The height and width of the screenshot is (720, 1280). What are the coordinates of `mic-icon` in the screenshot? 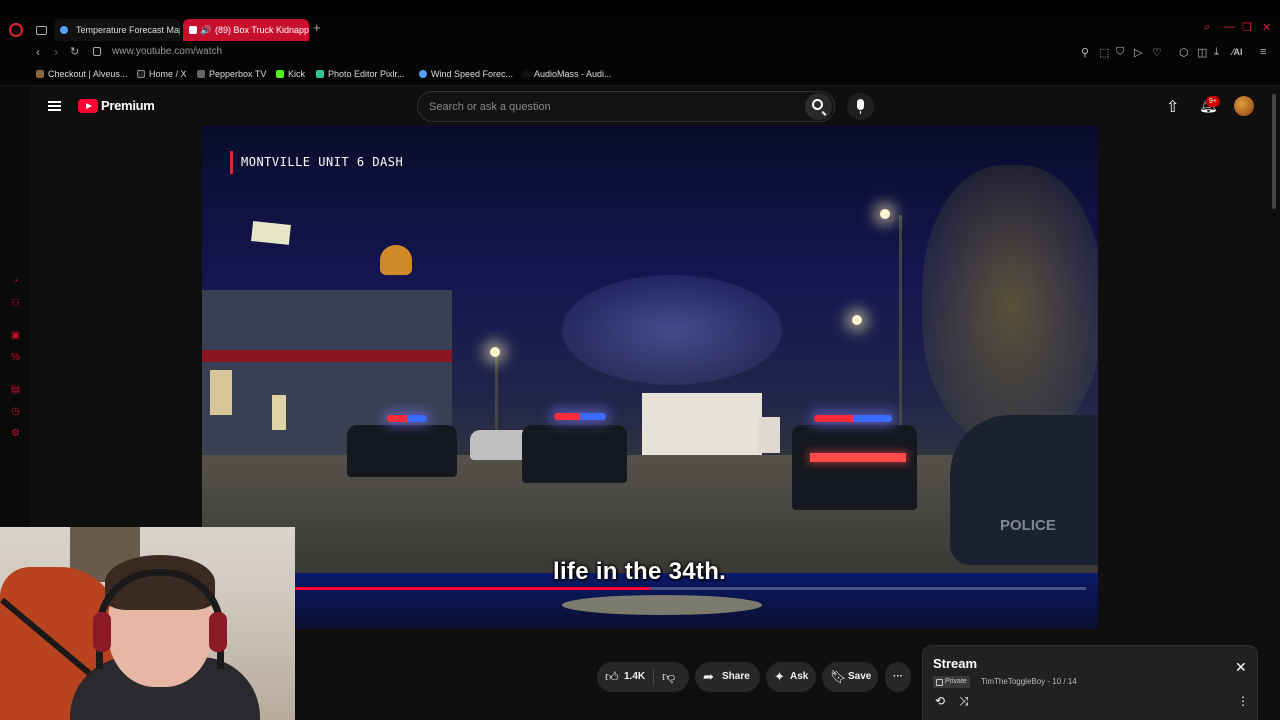 It's located at (860, 106).